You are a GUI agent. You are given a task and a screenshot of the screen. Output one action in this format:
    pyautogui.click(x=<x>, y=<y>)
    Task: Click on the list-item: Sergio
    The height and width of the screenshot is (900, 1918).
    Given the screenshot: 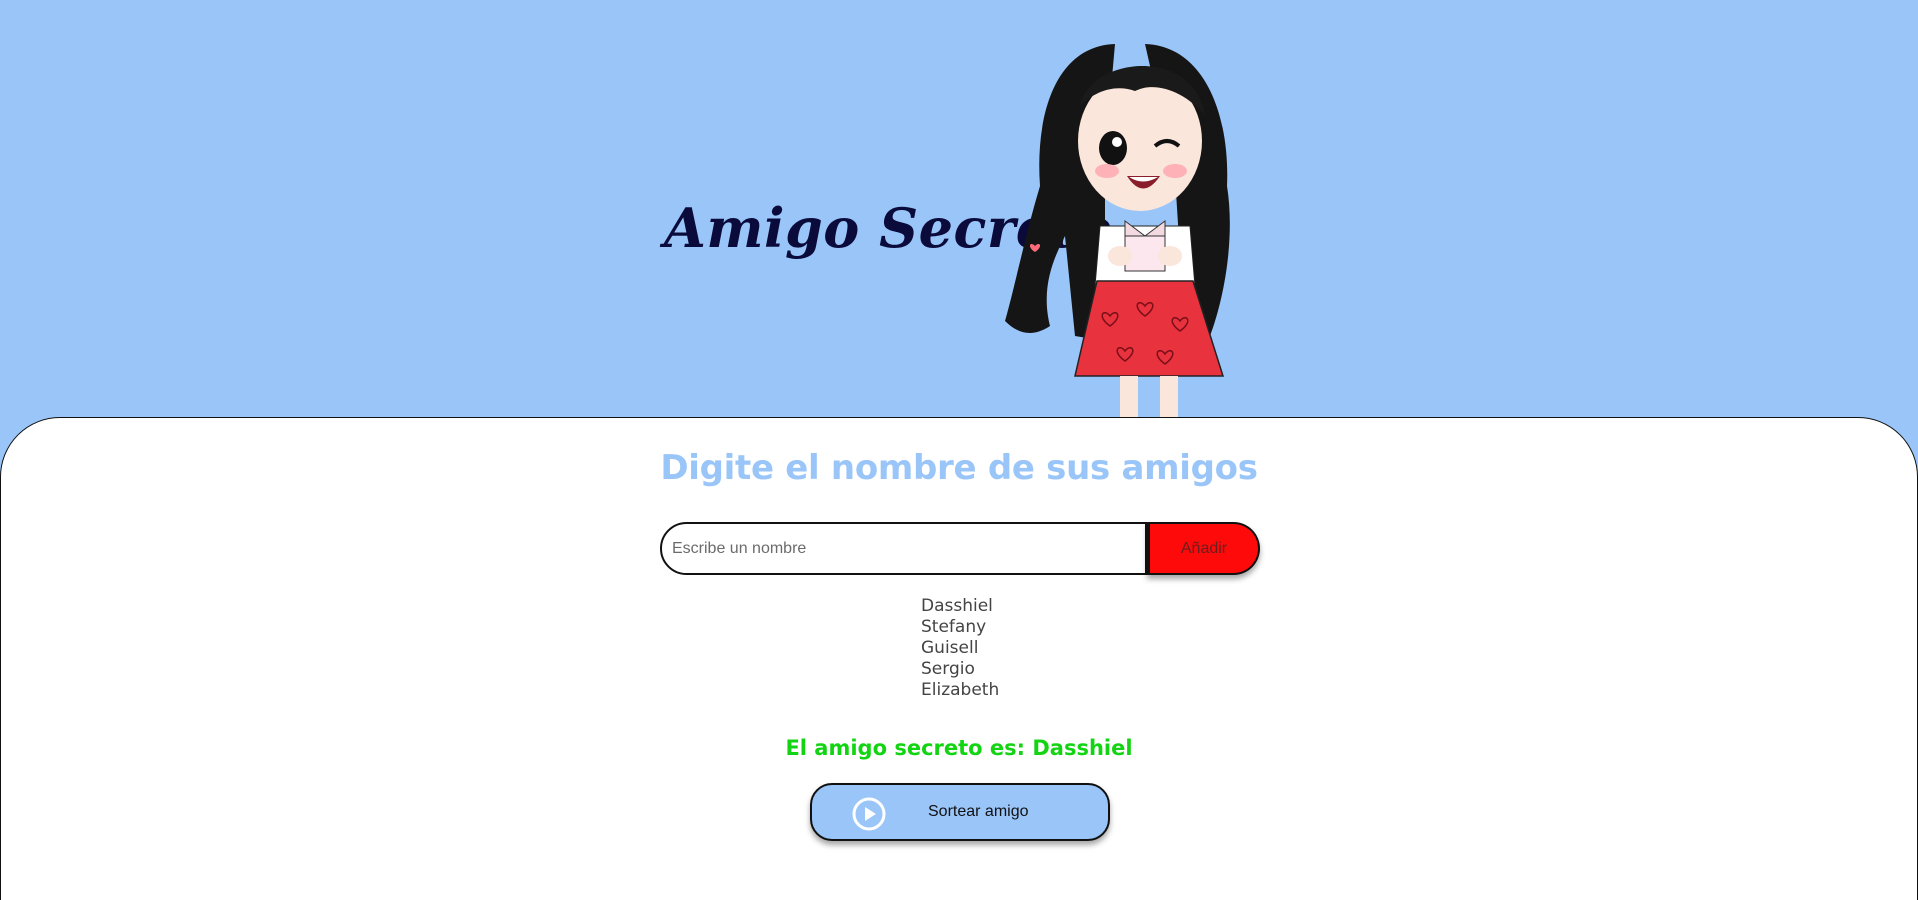 What is the action you would take?
    pyautogui.click(x=948, y=669)
    